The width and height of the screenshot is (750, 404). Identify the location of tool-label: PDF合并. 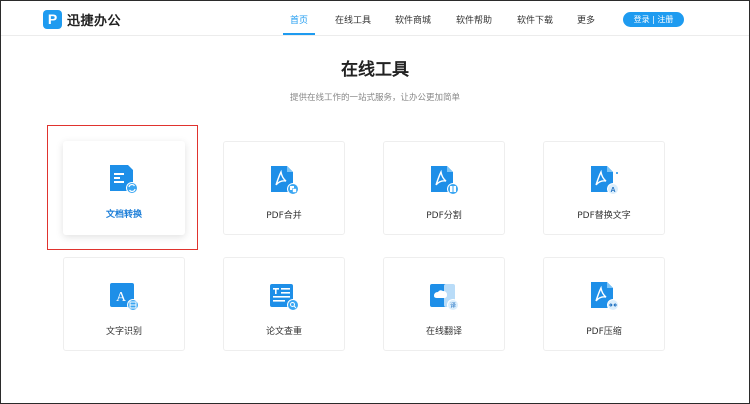
(284, 216).